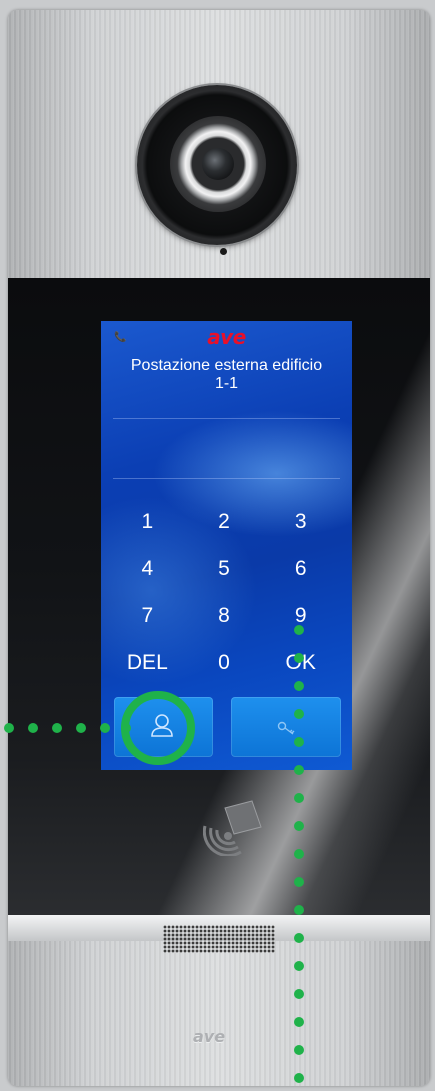  I want to click on rfid-reader-icon, so click(232, 828).